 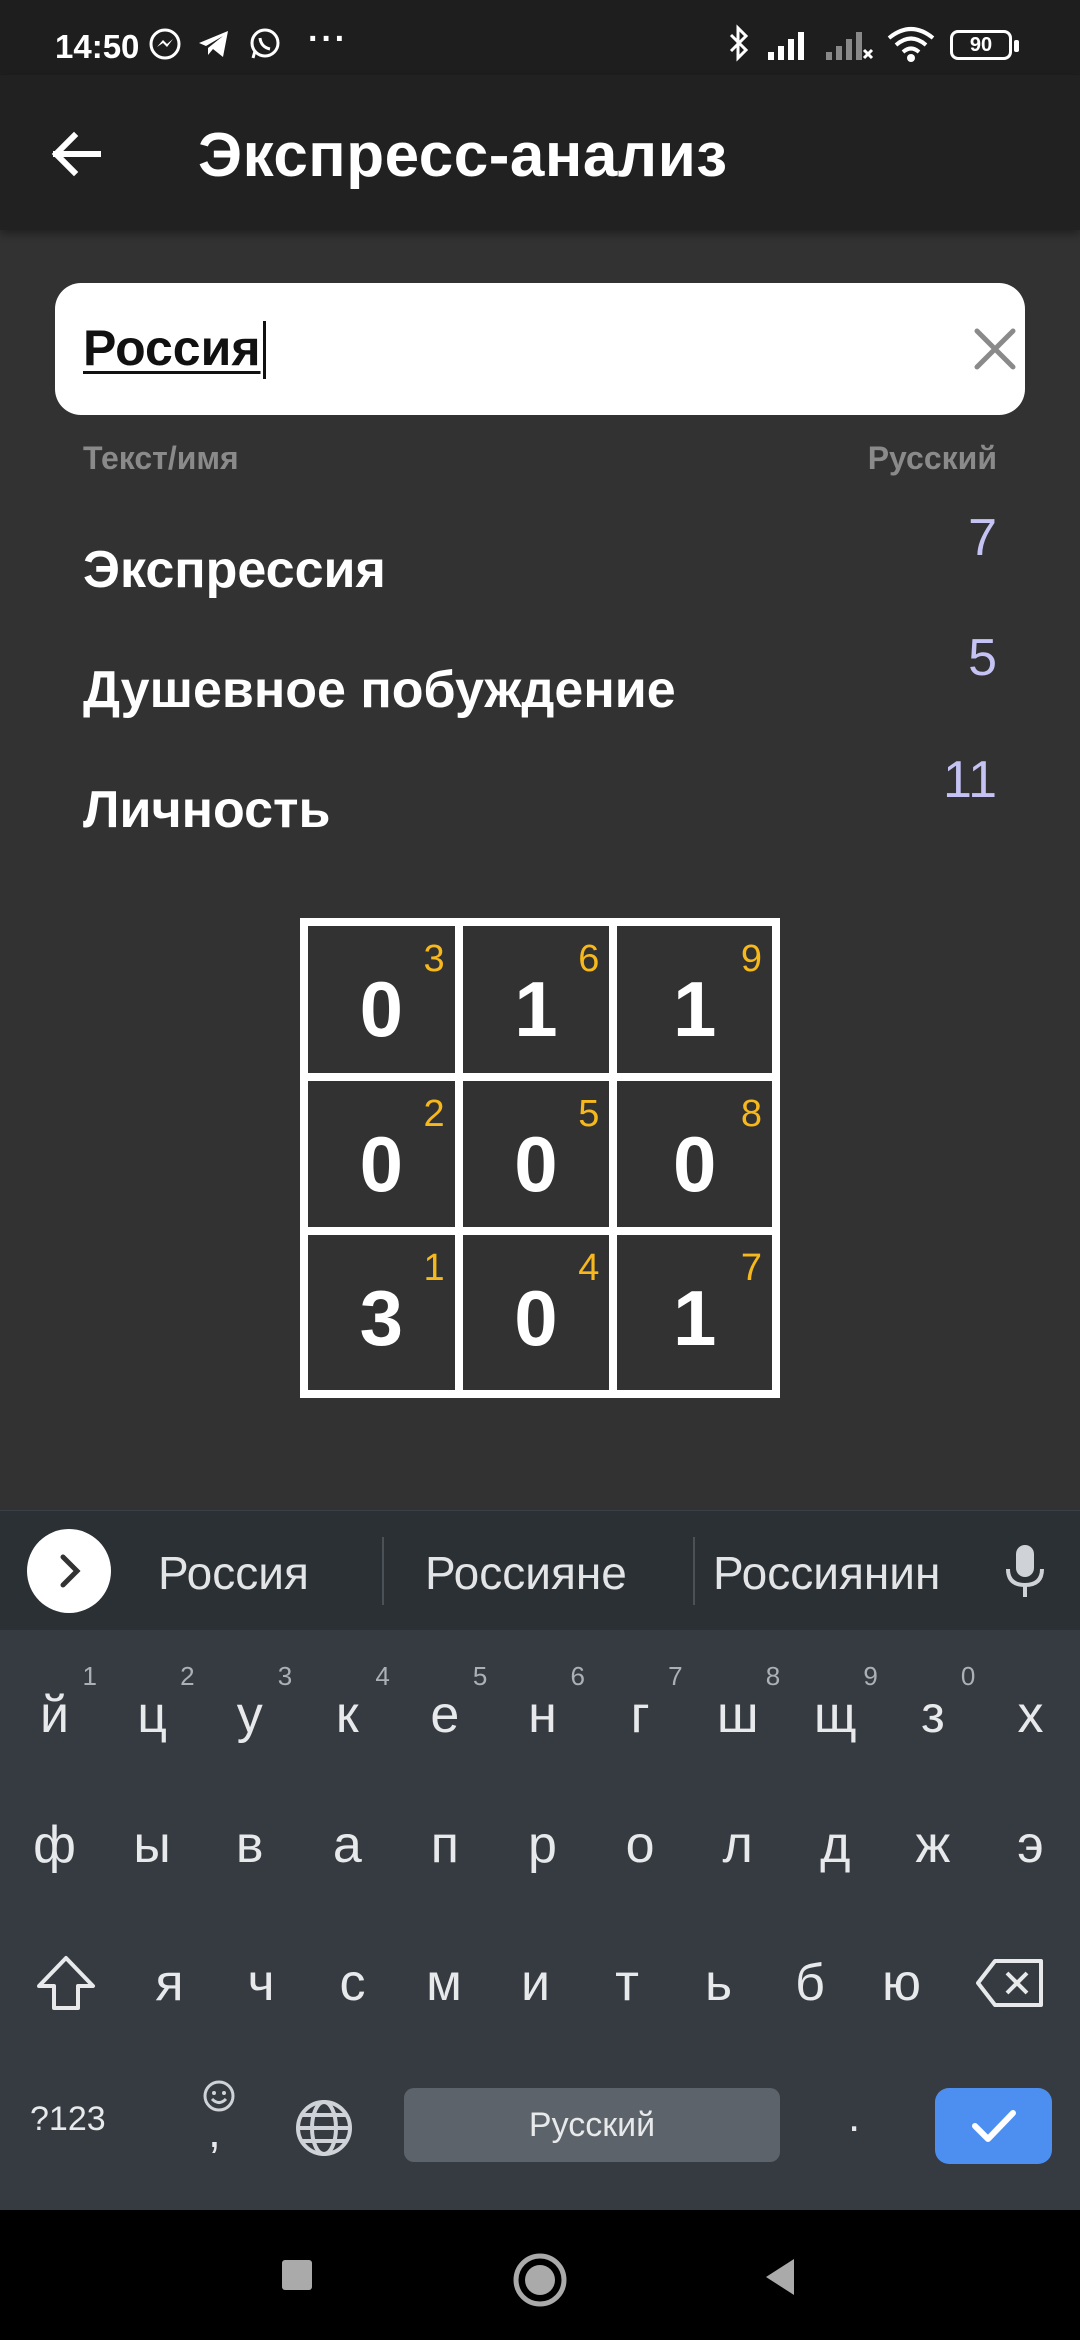 What do you see at coordinates (640, 1845) in the screenshot?
I see `key-row2-6: о` at bounding box center [640, 1845].